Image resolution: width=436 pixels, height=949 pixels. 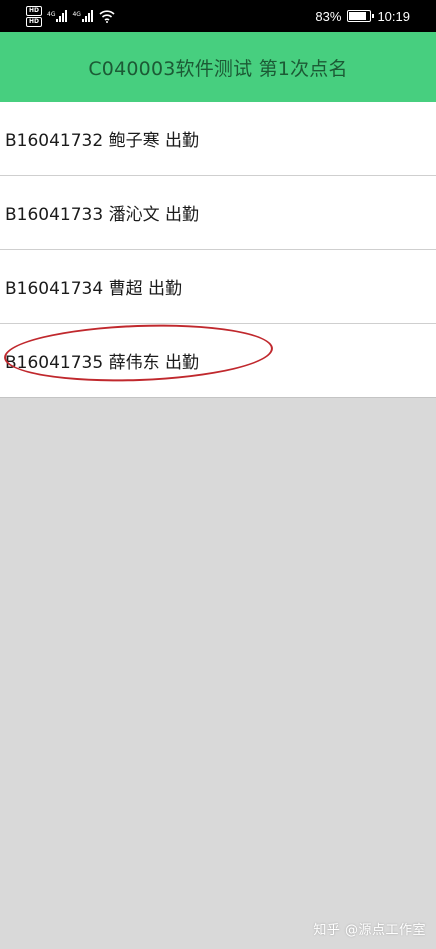 What do you see at coordinates (328, 16) in the screenshot?
I see `battery-percent: 83%` at bounding box center [328, 16].